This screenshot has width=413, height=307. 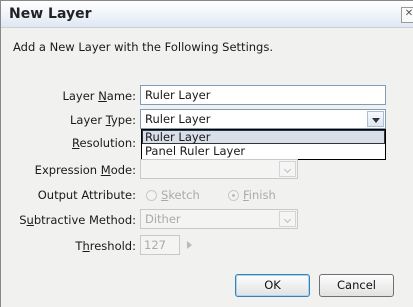 What do you see at coordinates (233, 195) in the screenshot?
I see `finish-radio` at bounding box center [233, 195].